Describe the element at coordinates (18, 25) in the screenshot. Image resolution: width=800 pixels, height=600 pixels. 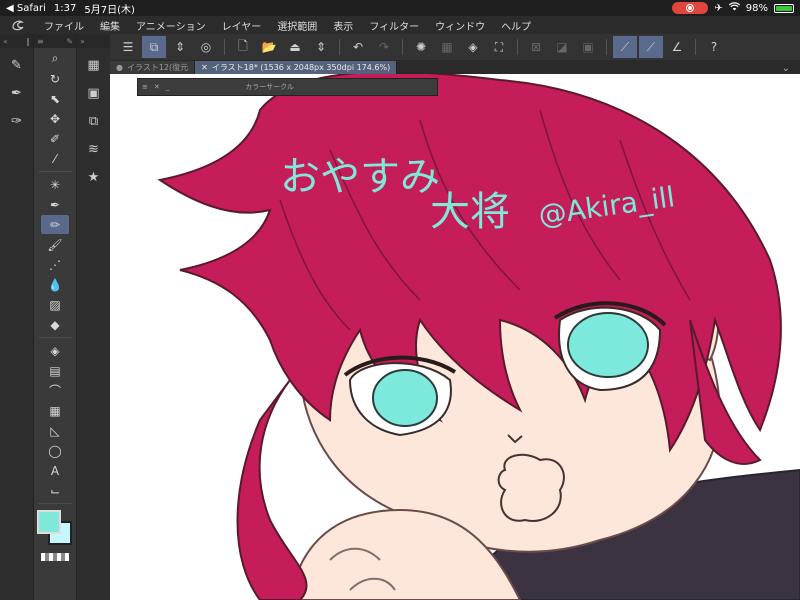
I see `app-logo-icon` at that location.